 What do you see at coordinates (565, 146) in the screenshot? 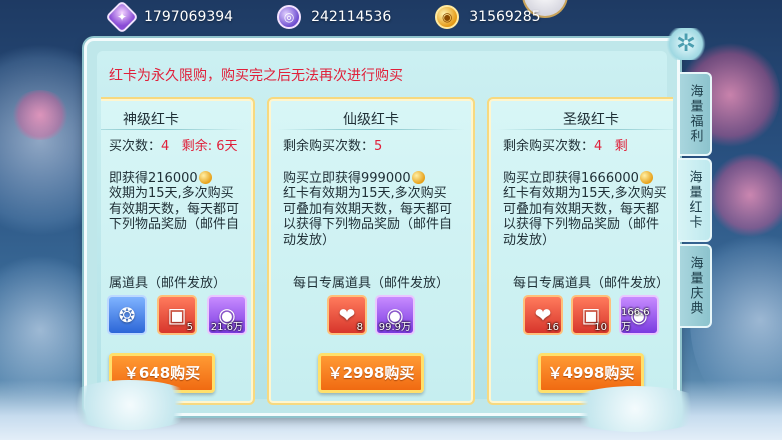
I see `card-remain: 剩余购买次数：4 剩` at bounding box center [565, 146].